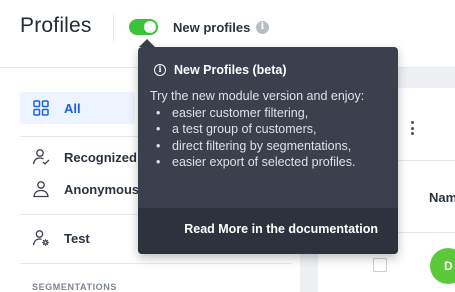 This screenshot has height=292, width=455. I want to click on header-divider, so click(113, 28).